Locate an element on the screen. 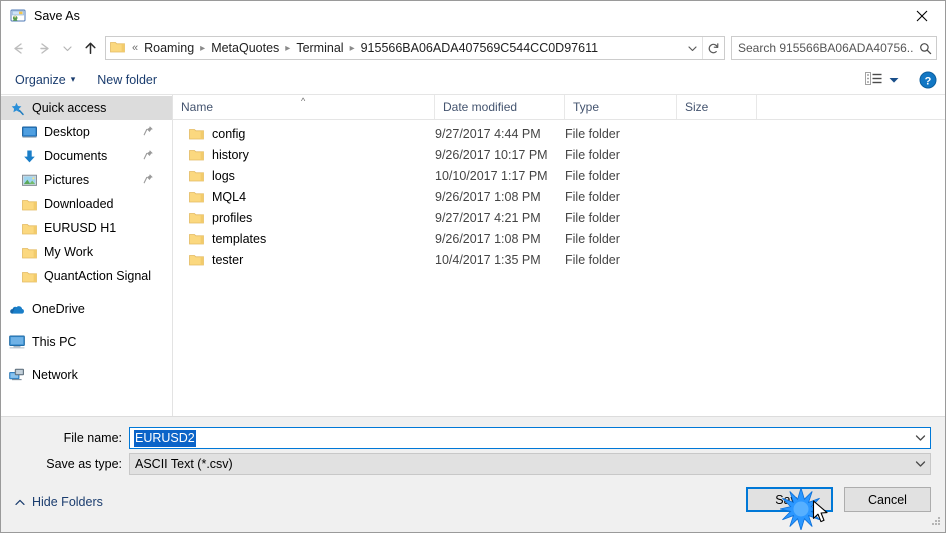 This screenshot has width=946, height=533. sidebar-item-quantaction-signal: QuantAction Signal is located at coordinates (86, 276).